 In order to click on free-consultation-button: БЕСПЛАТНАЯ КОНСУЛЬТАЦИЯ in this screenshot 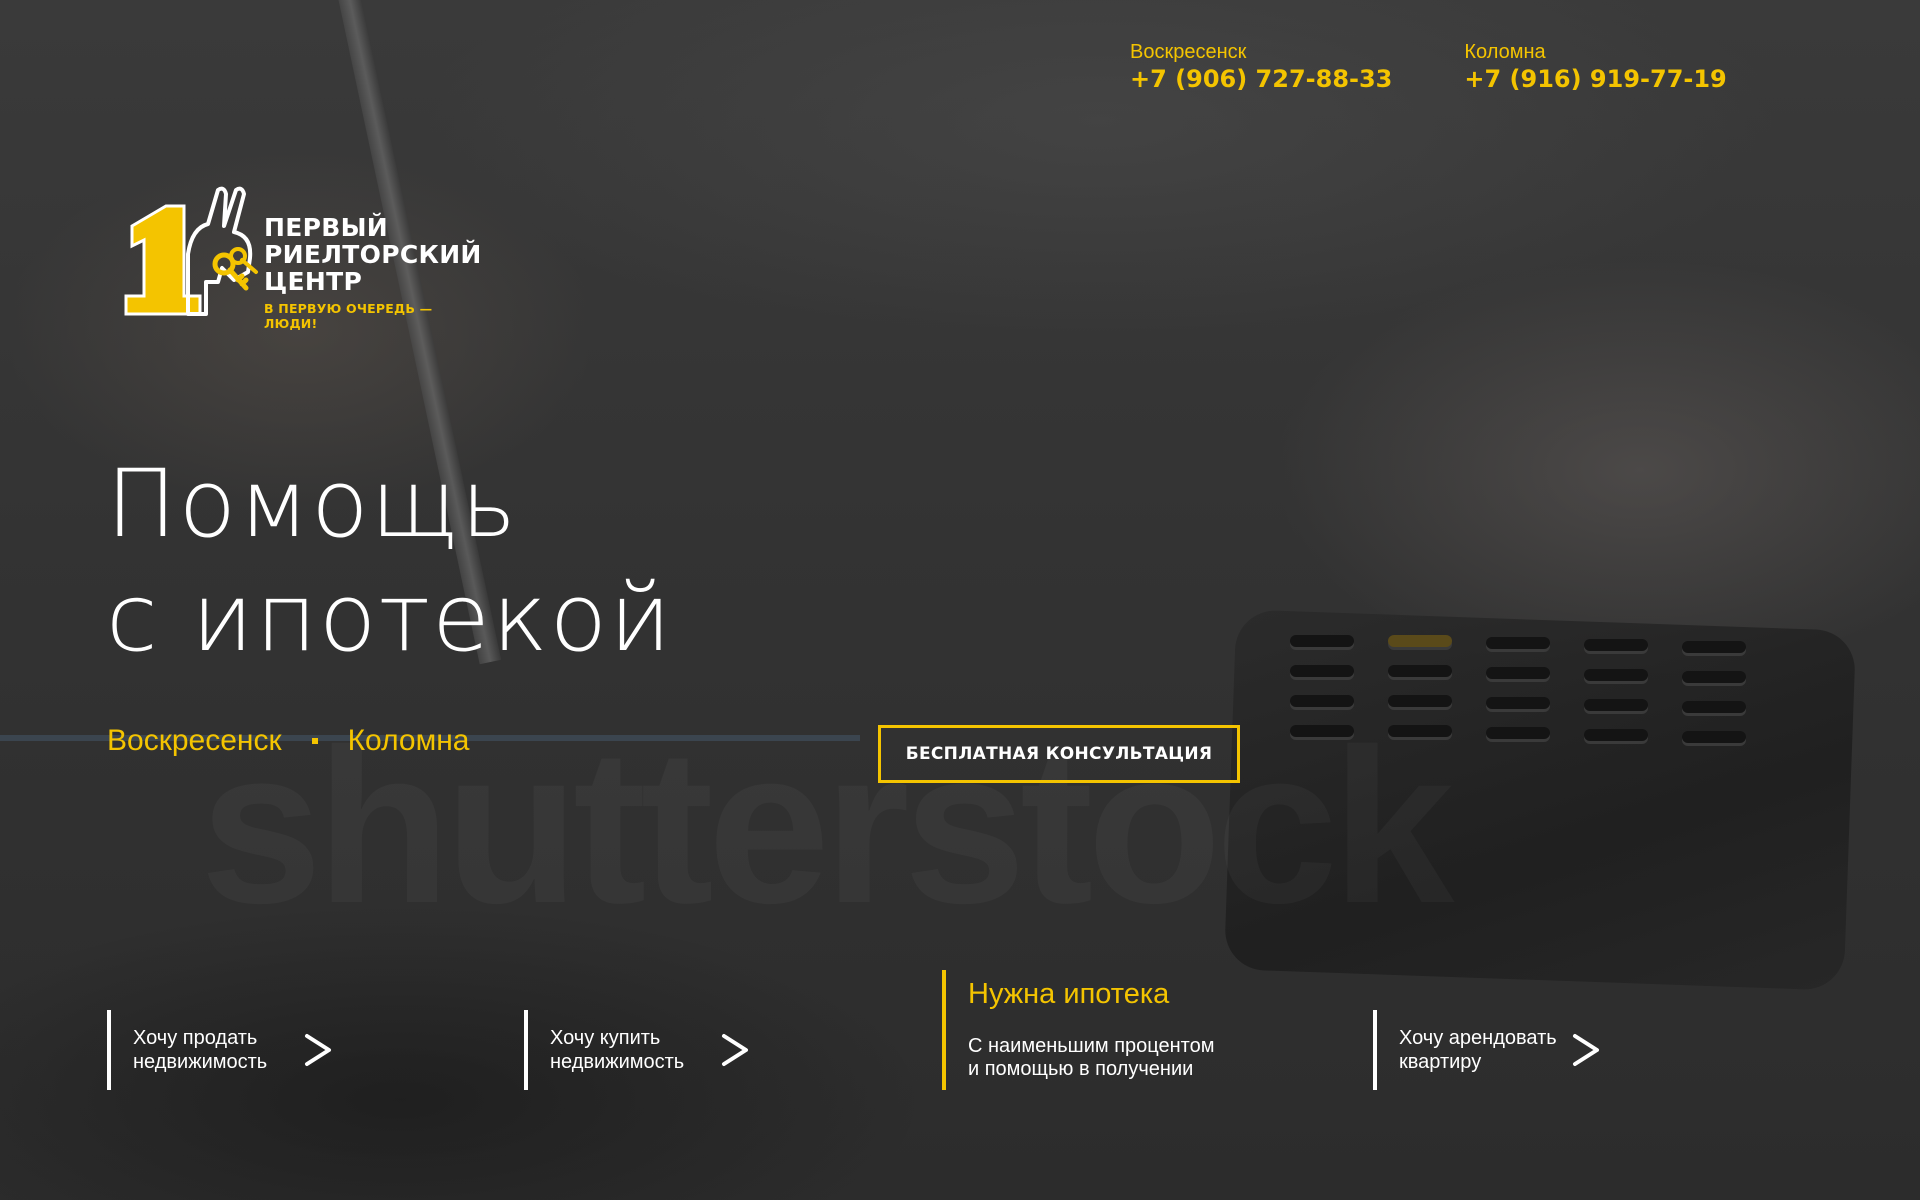, I will do `click(1059, 754)`.